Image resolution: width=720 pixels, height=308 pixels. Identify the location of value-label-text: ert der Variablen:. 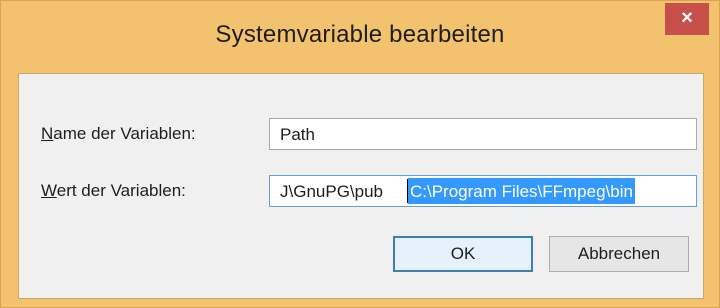
(121, 190).